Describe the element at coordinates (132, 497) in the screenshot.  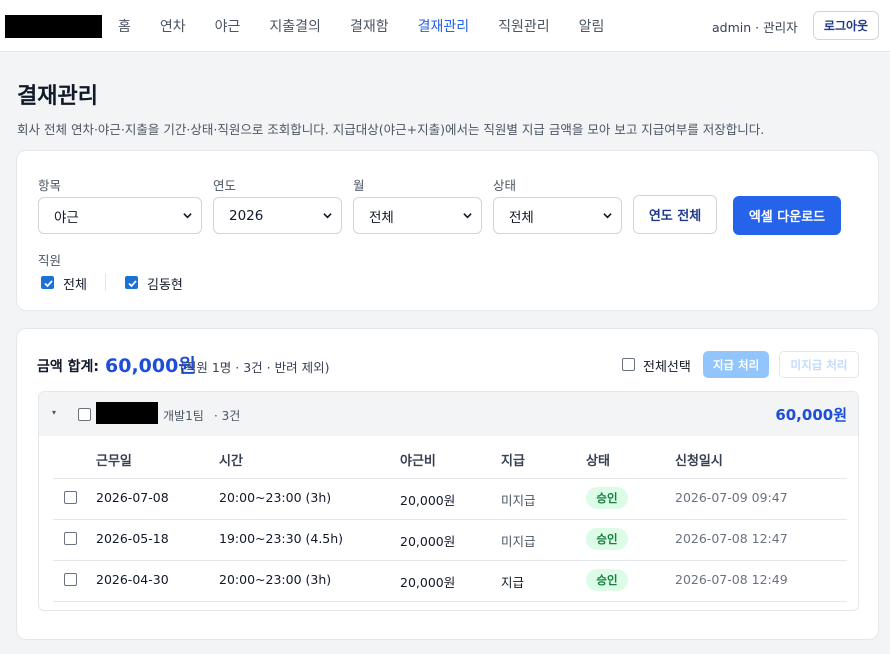
I see `row-date: 2026-07-08` at that location.